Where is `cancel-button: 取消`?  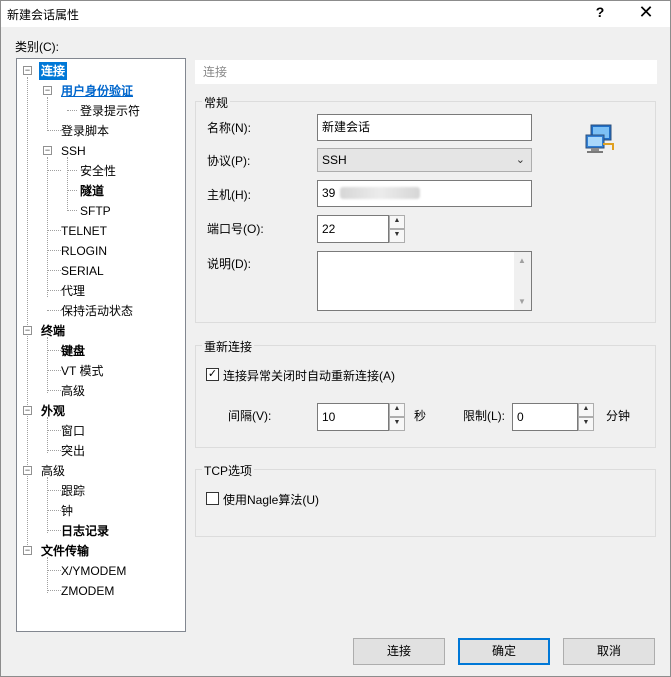
cancel-button: 取消 is located at coordinates (609, 651).